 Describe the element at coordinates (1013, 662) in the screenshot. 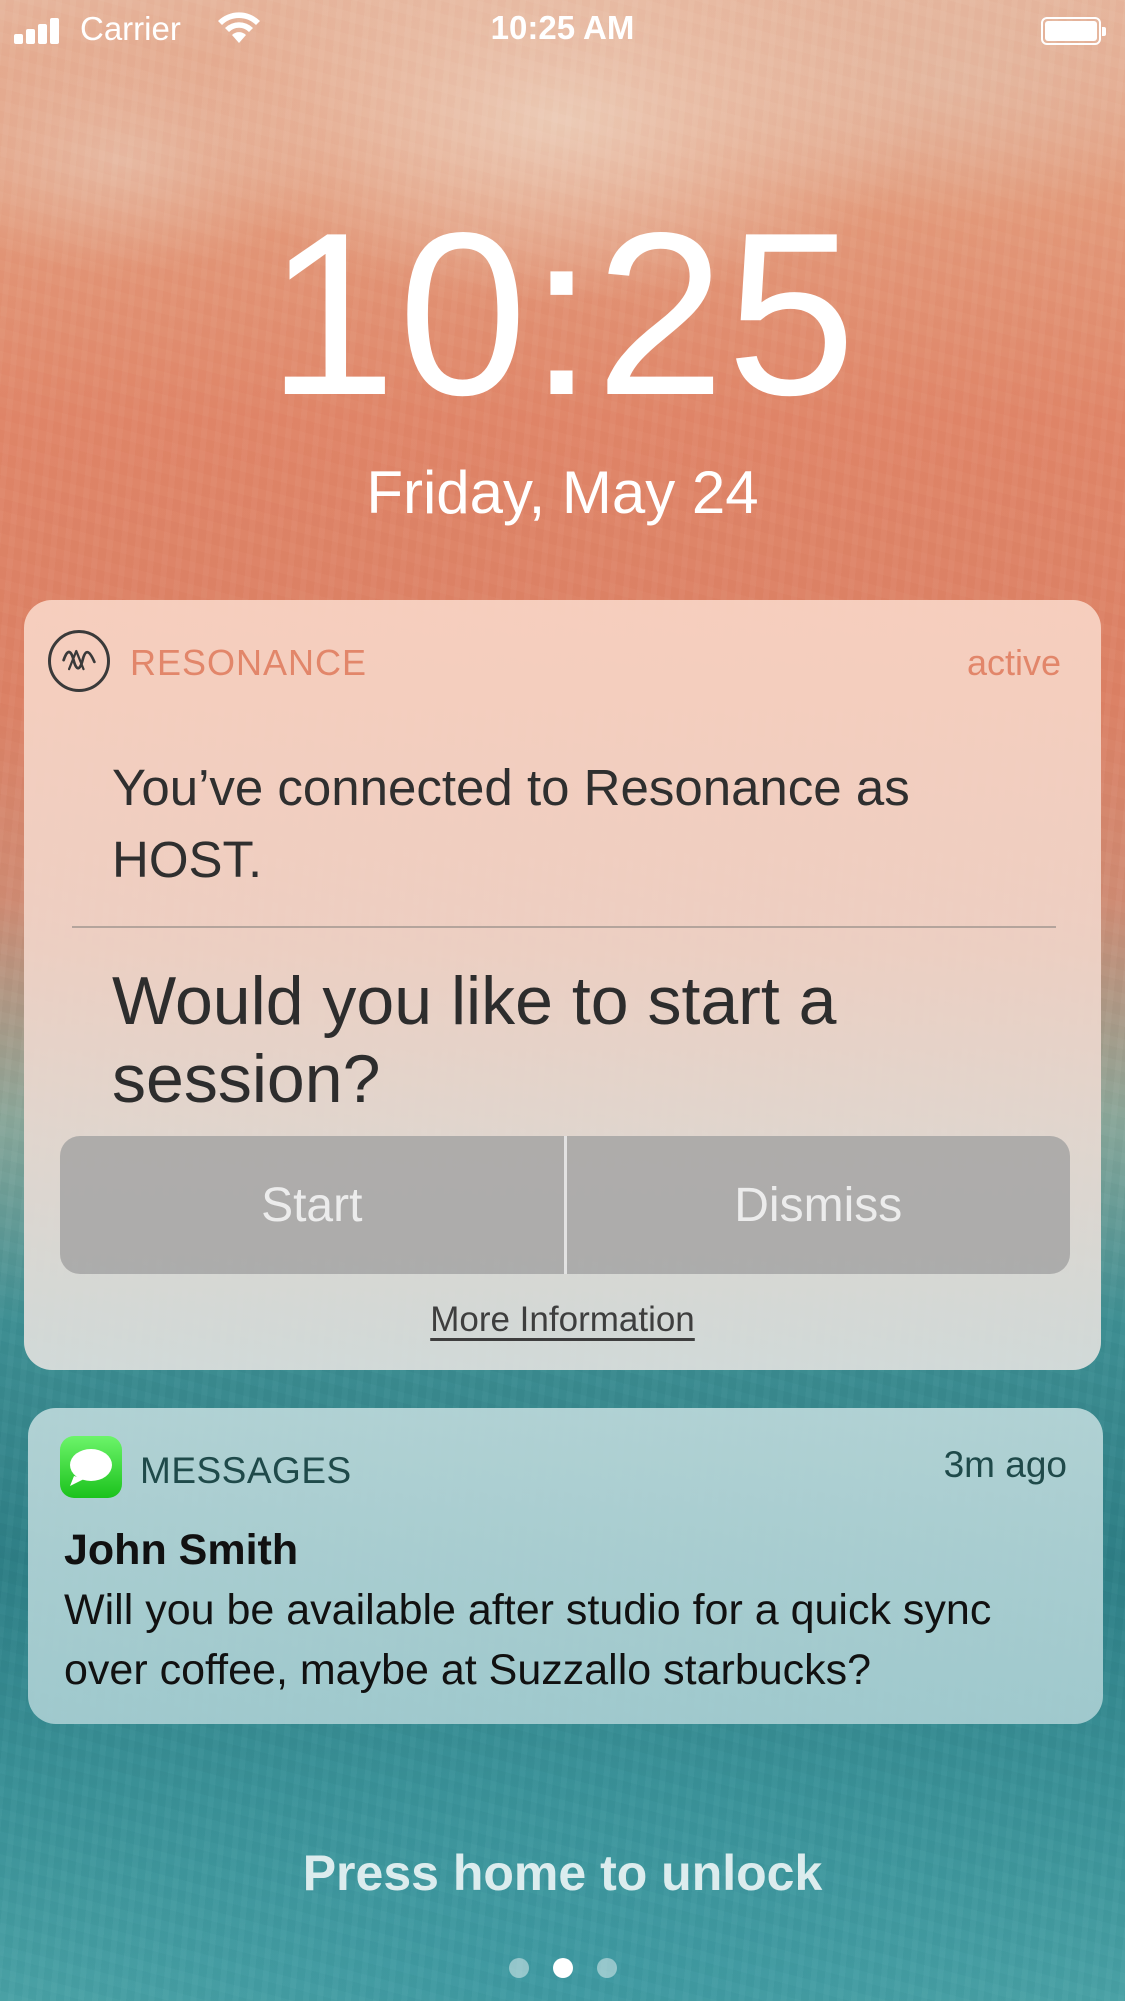

I see `notification-status: active` at that location.